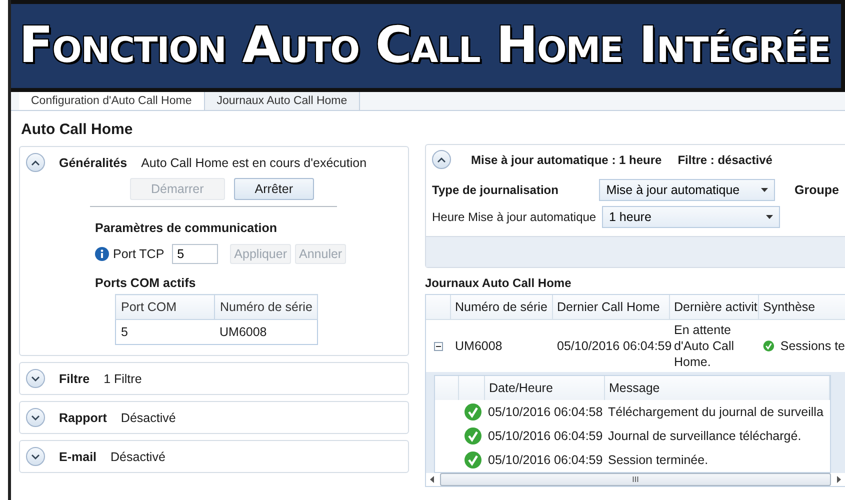 The image size is (845, 500). I want to click on column-header: Port COM, so click(165, 307).